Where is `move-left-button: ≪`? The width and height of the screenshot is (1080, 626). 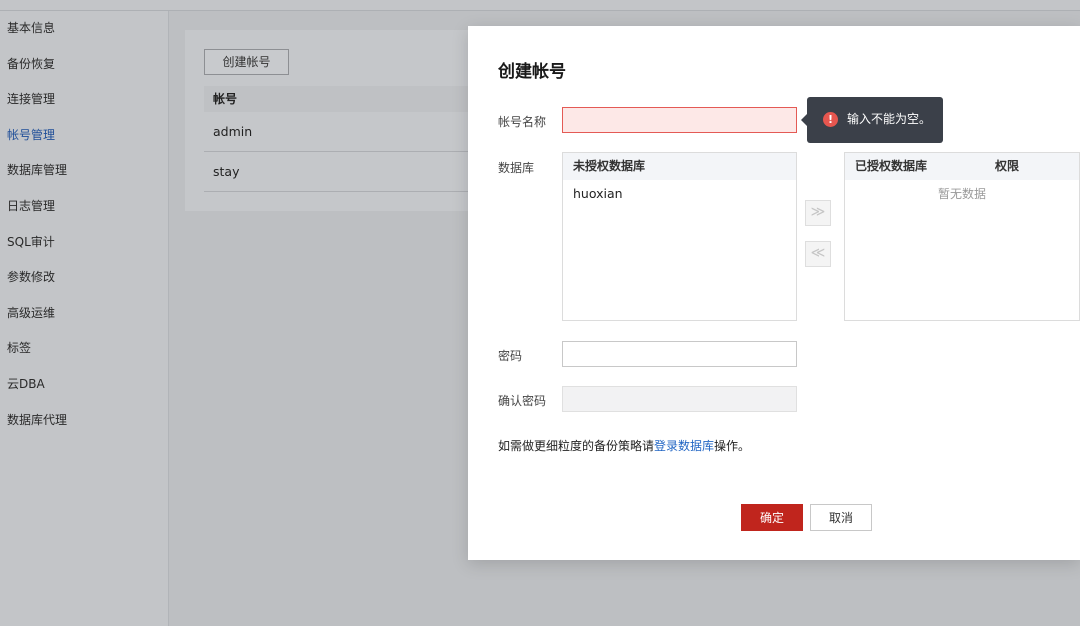 move-left-button: ≪ is located at coordinates (818, 254).